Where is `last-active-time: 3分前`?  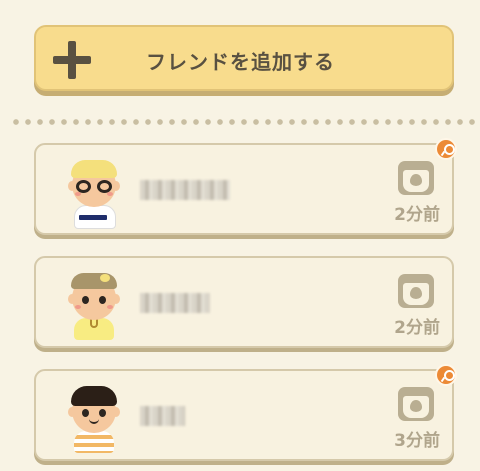 last-active-time: 3分前 is located at coordinates (417, 441).